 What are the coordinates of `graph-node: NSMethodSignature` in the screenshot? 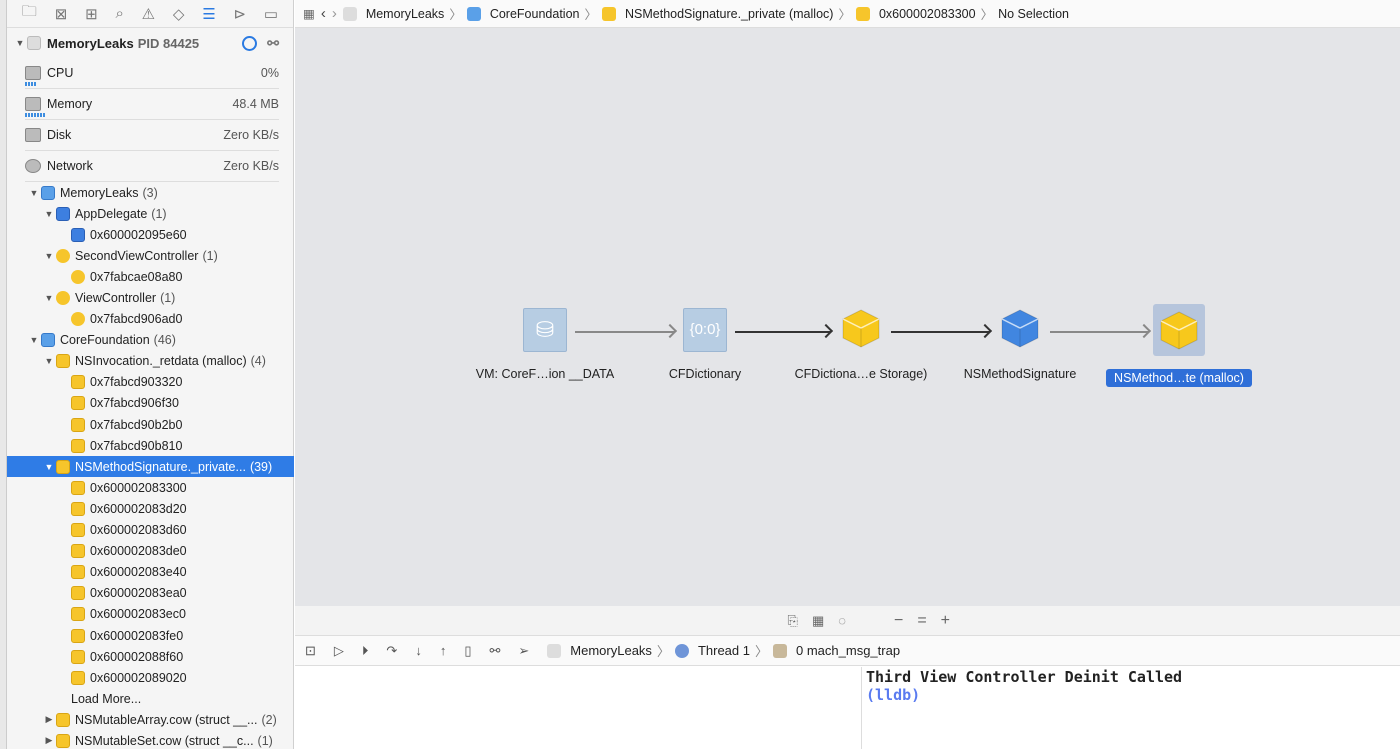 It's located at (1020, 345).